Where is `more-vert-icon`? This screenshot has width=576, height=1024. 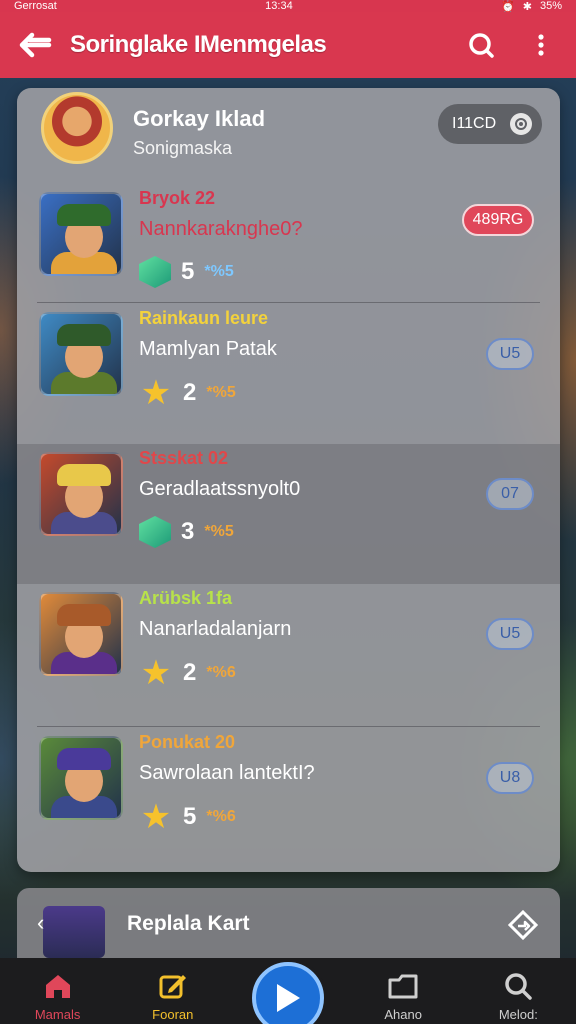
more-vert-icon is located at coordinates (541, 45).